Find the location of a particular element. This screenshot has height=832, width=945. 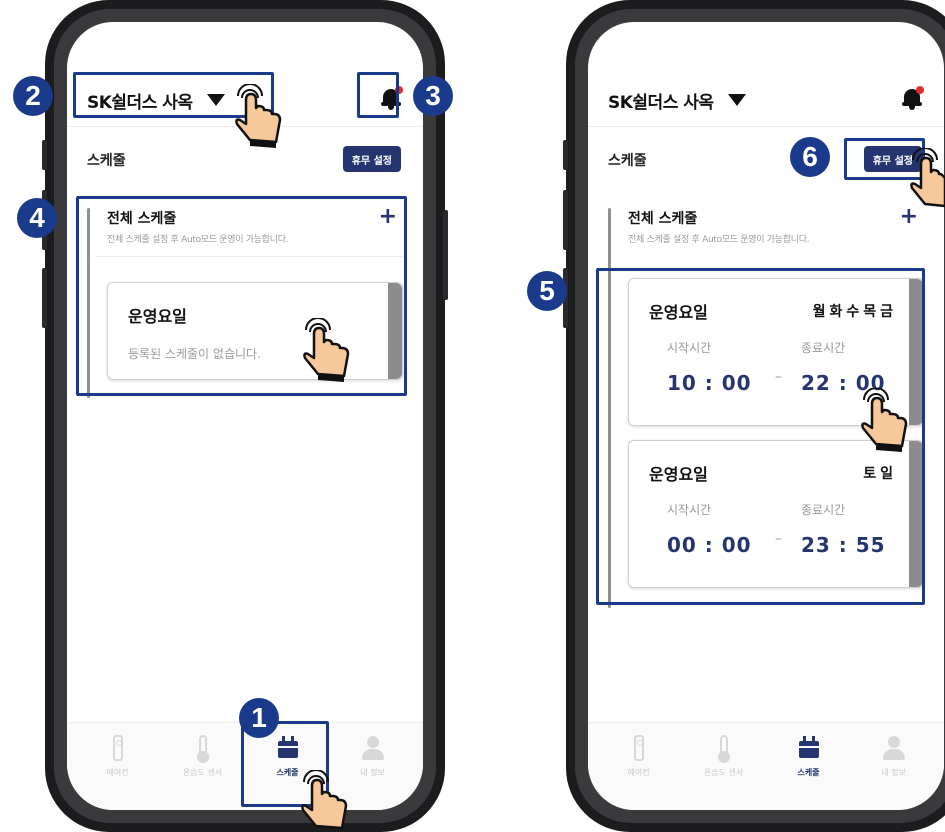

step-badge-3: 3 is located at coordinates (433, 96).